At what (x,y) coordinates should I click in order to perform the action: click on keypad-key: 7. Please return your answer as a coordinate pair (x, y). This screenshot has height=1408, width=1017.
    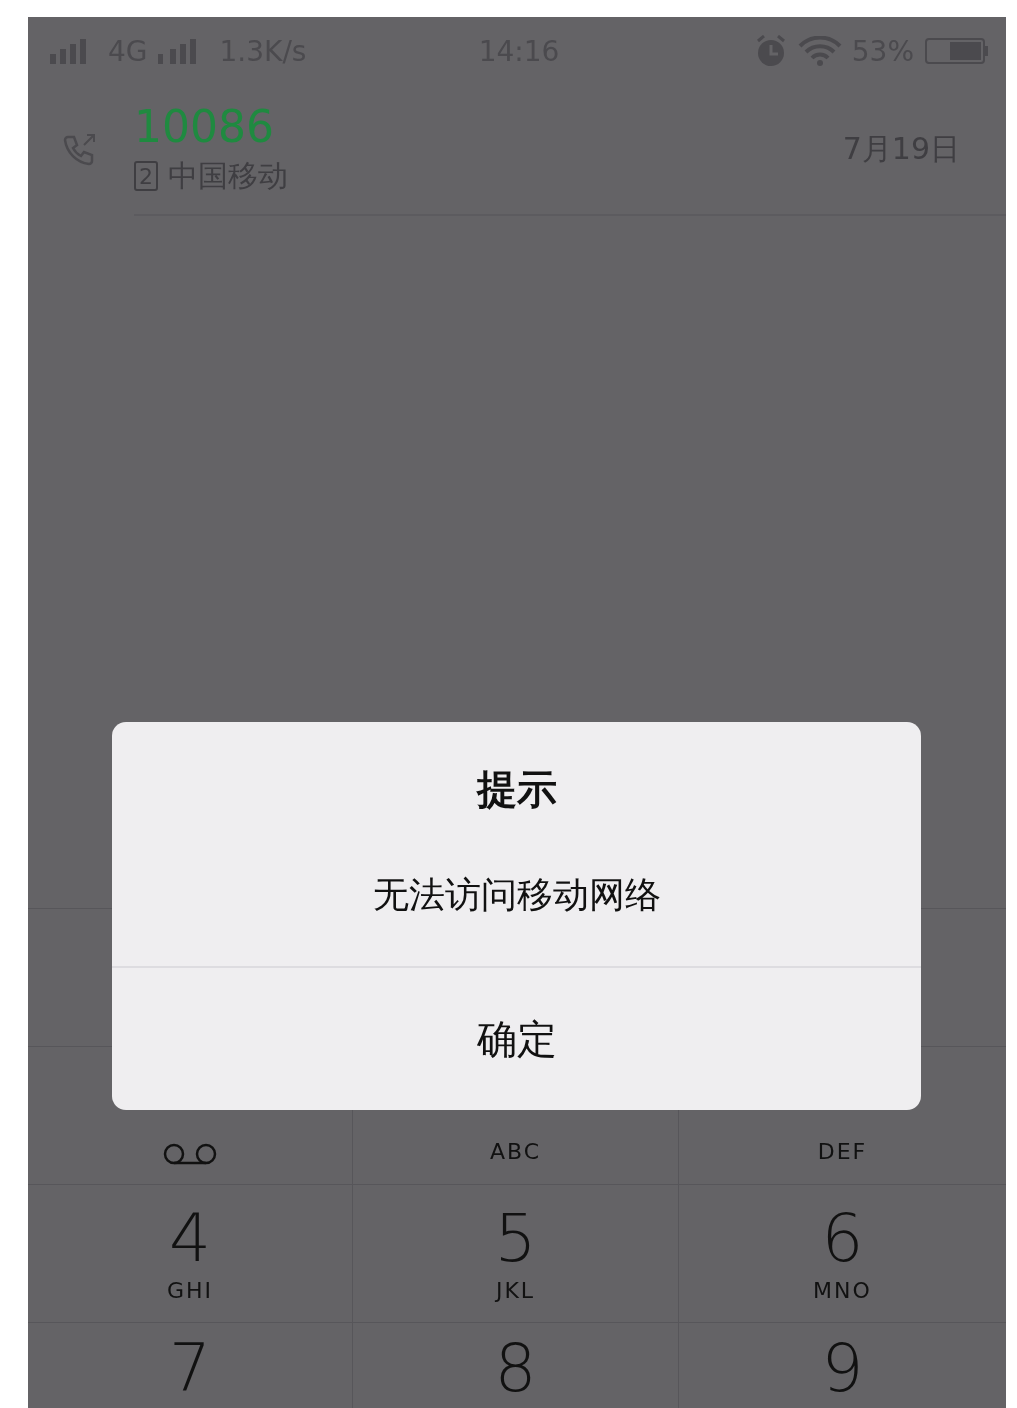
    Looking at the image, I should click on (190, 1365).